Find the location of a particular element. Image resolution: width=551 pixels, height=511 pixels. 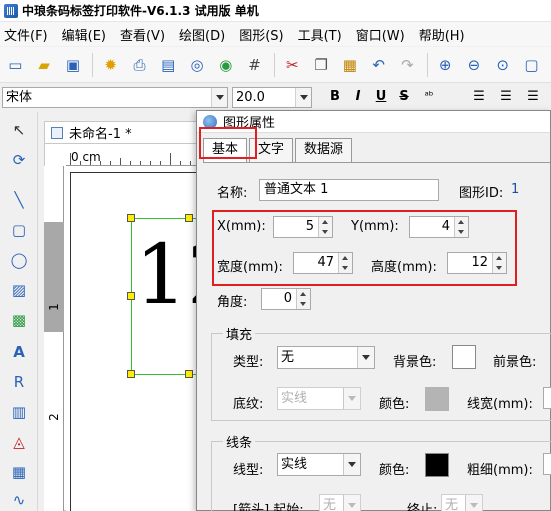

menu-help: 帮助(H) is located at coordinates (442, 34).